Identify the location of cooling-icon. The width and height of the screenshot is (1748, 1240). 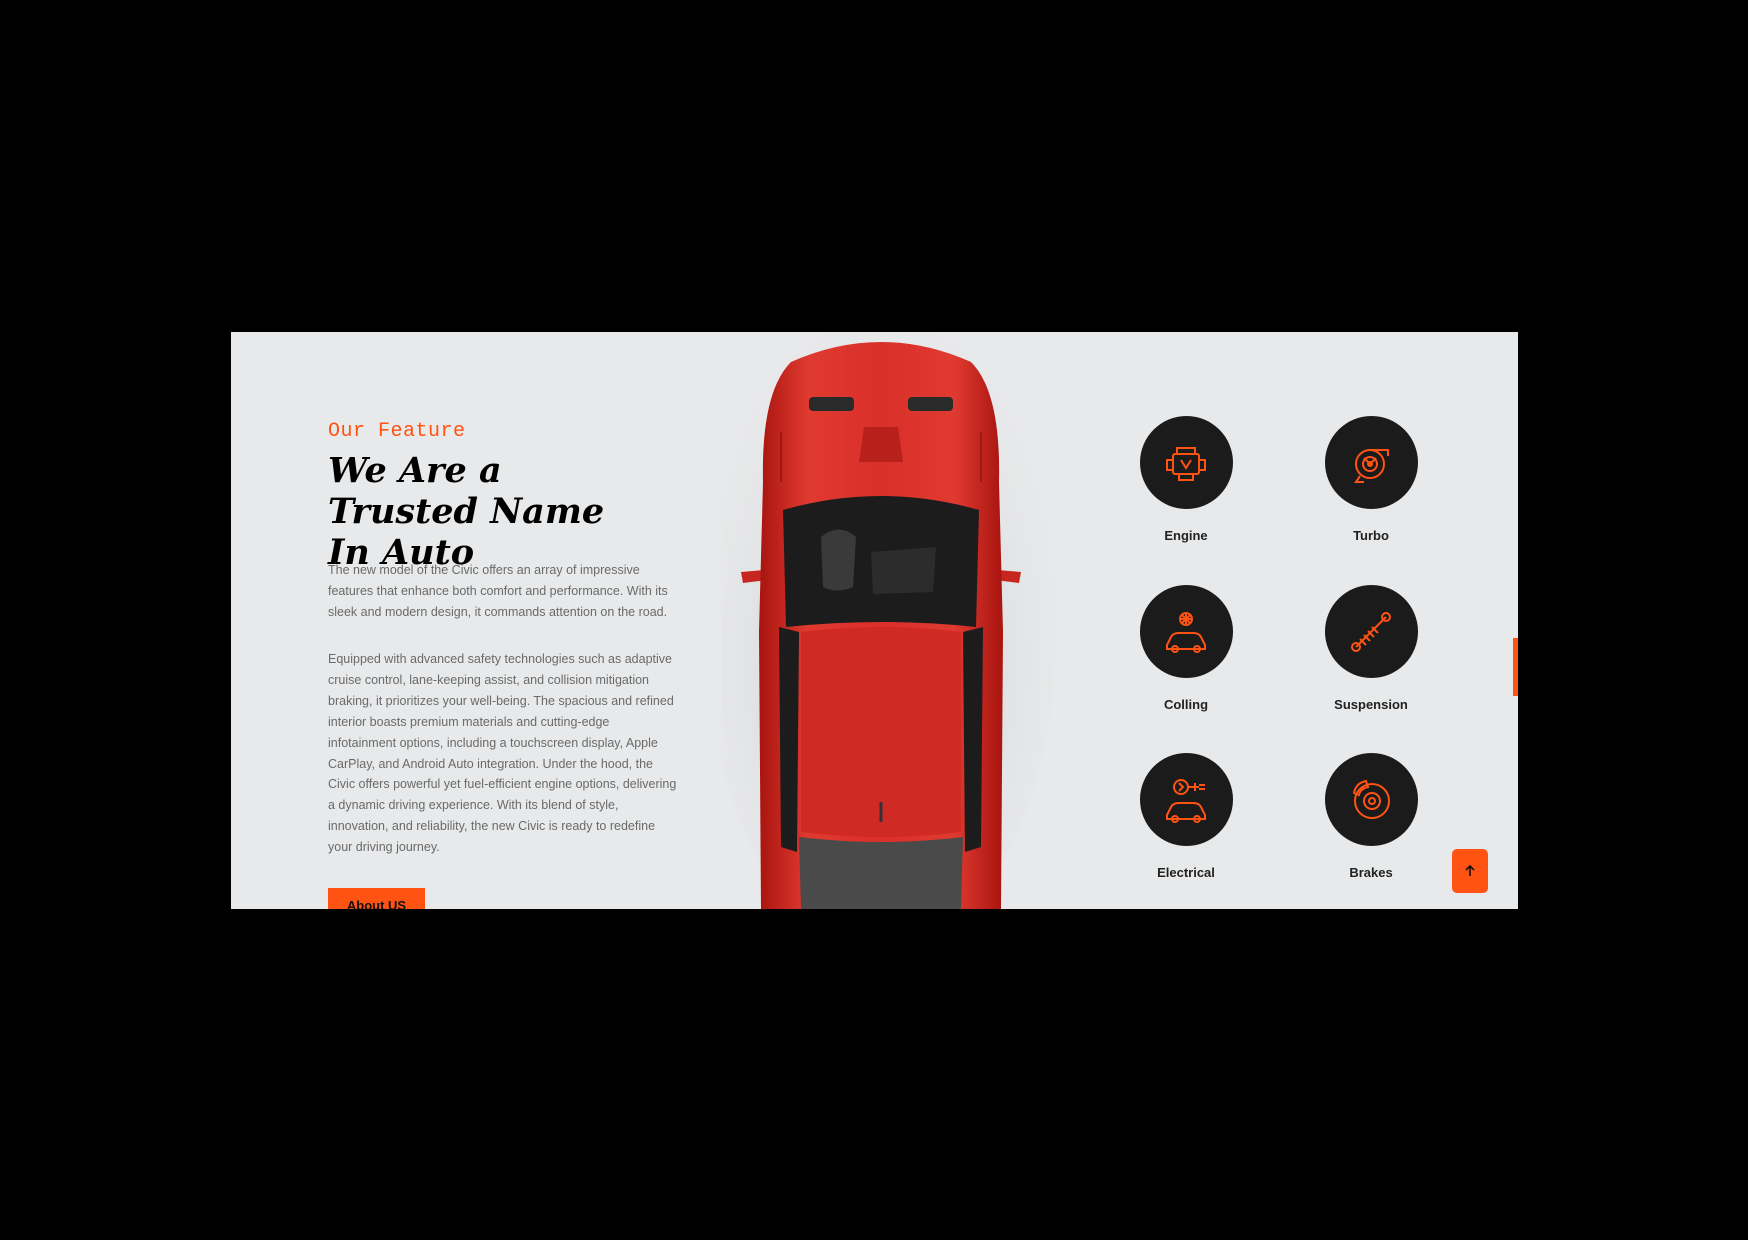
(1186, 631).